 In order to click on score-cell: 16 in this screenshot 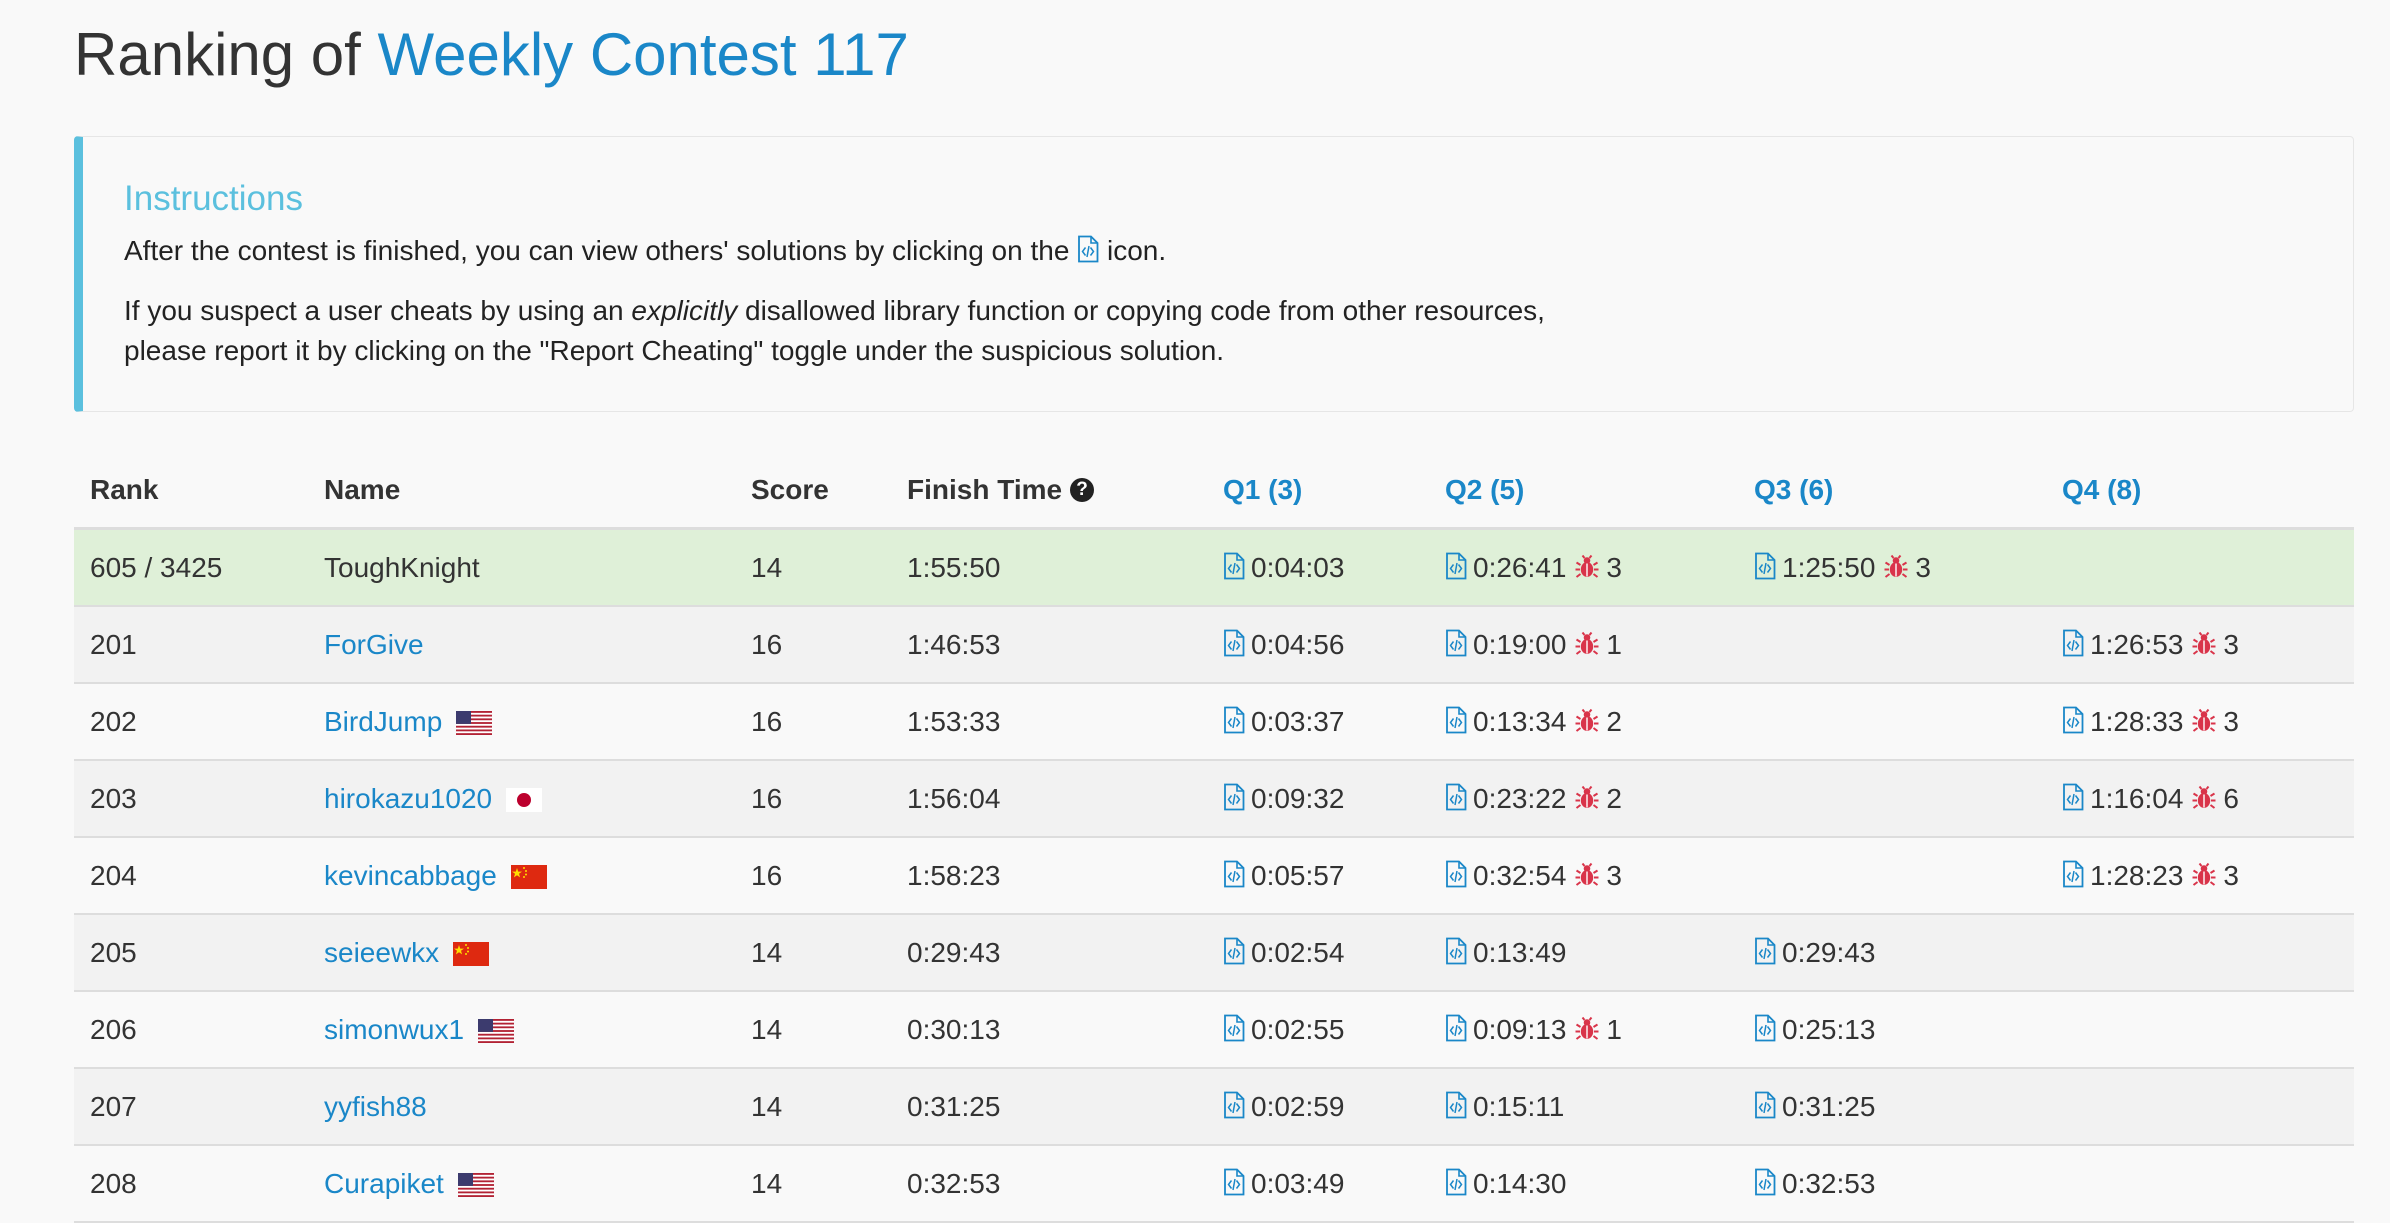, I will do `click(813, 645)`.